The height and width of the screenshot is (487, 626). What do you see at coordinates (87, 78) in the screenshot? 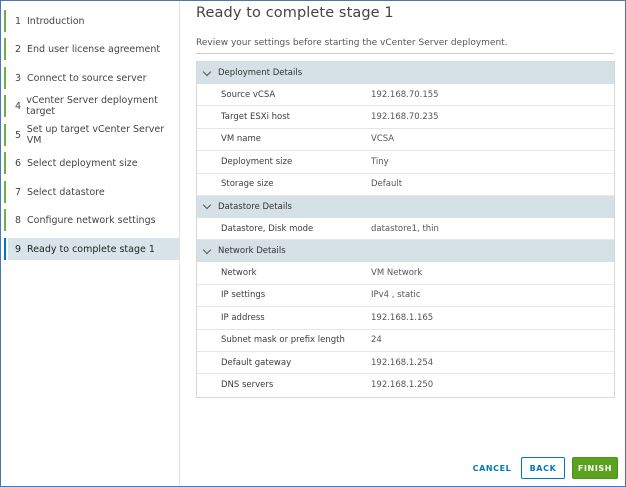
I see `step-label: Connect to source server` at bounding box center [87, 78].